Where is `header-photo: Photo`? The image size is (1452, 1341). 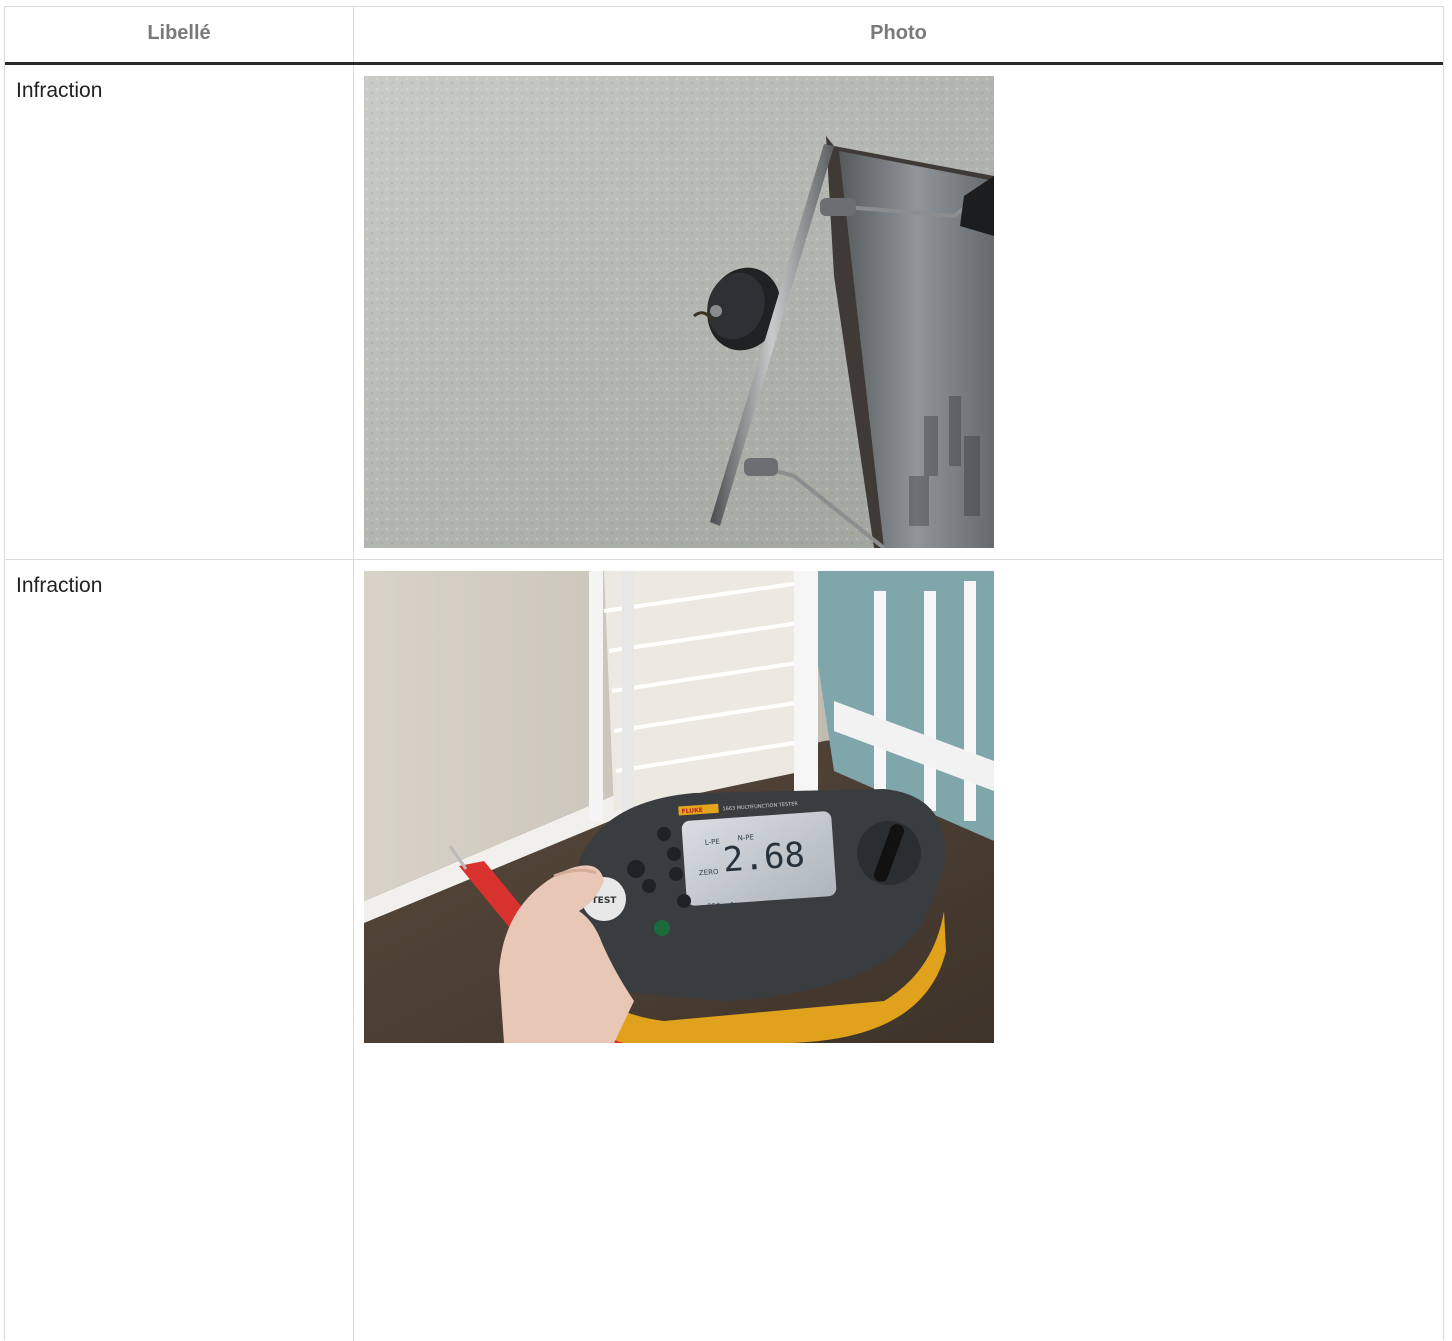 header-photo: Photo is located at coordinates (898, 34).